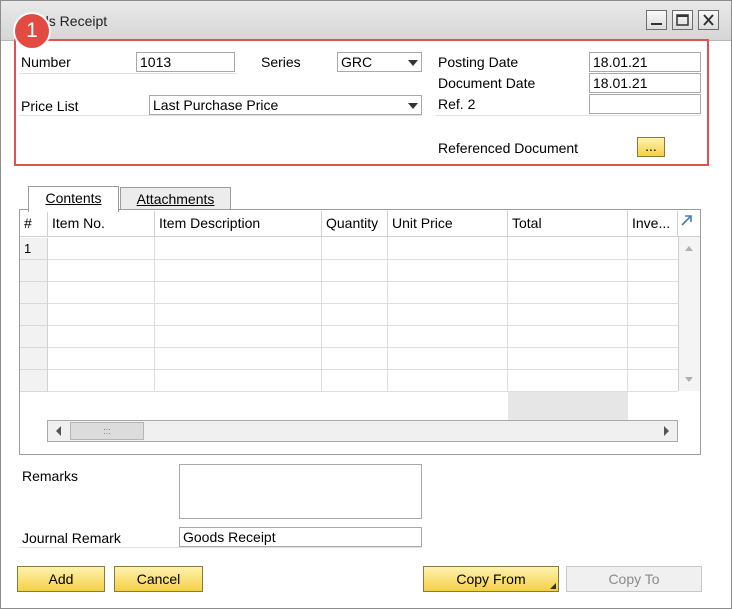 The height and width of the screenshot is (609, 732). Describe the element at coordinates (553, 586) in the screenshot. I see `dropdown-corner-icon` at that location.